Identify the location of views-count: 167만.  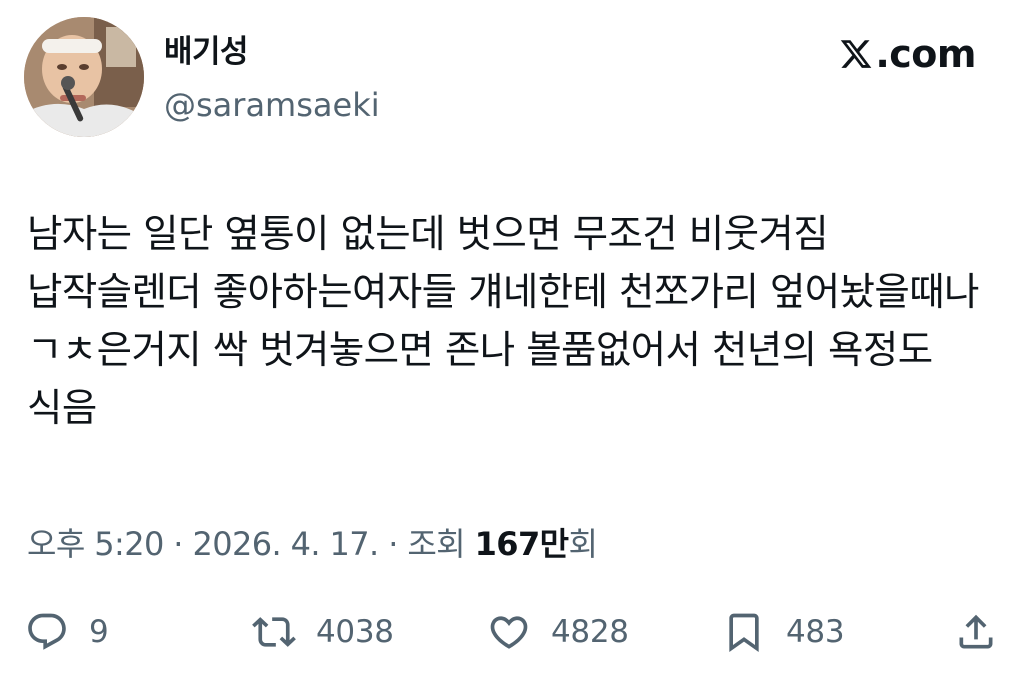
(521, 544).